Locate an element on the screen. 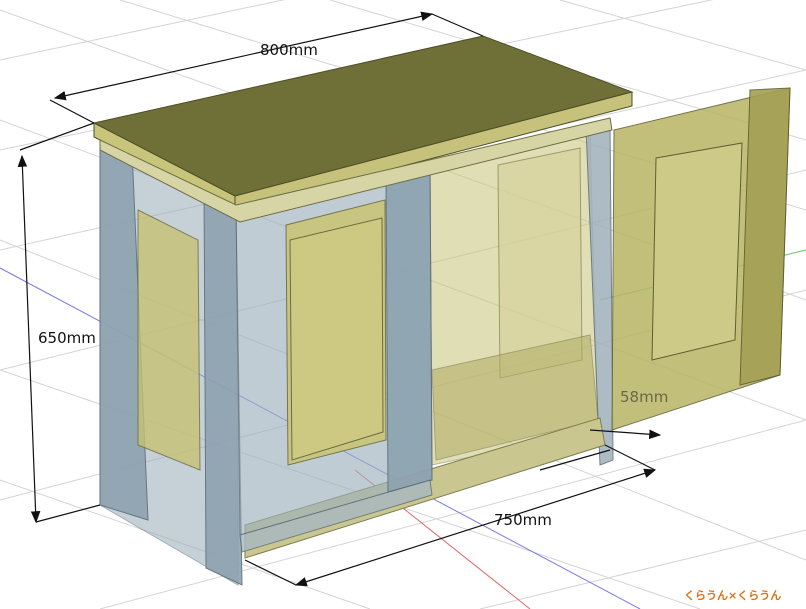  height-dimension-label: 650mm is located at coordinates (67, 338).